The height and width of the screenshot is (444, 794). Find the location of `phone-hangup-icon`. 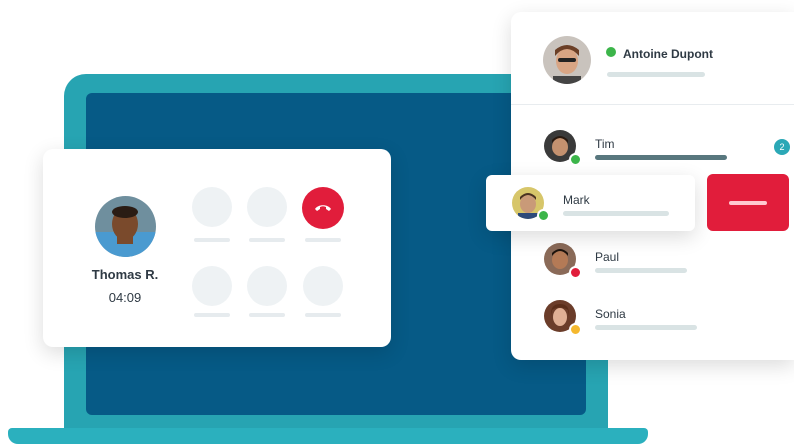

phone-hangup-icon is located at coordinates (323, 208).